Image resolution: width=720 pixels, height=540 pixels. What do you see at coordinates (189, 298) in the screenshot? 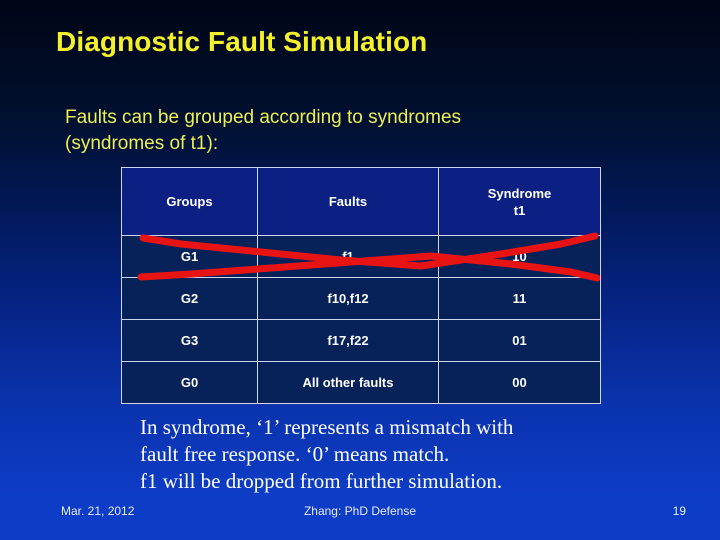
I see `cell-group: G2` at bounding box center [189, 298].